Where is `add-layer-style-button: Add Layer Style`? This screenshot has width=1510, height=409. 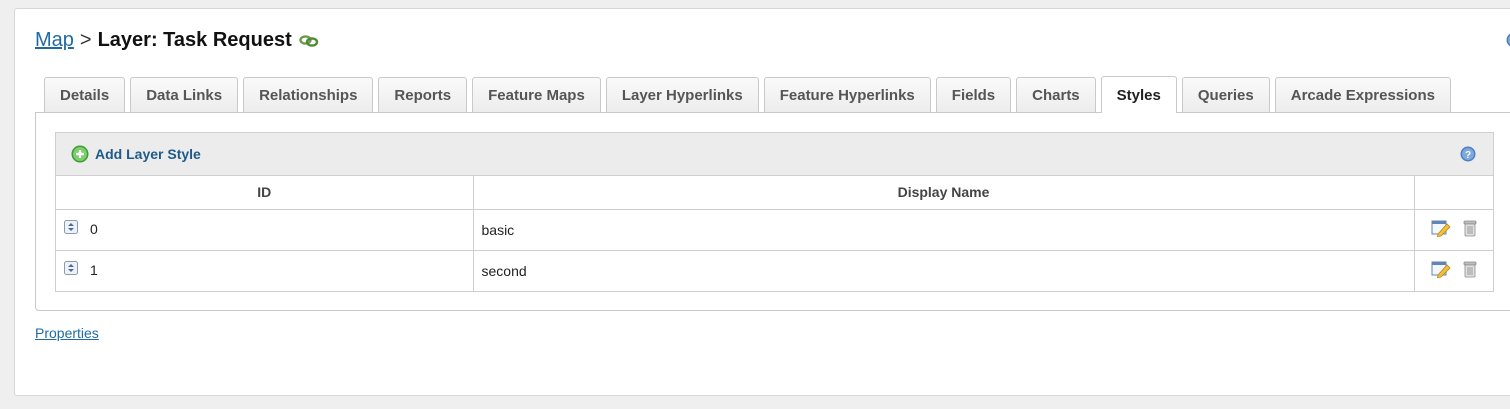 add-layer-style-button: Add Layer Style is located at coordinates (136, 154).